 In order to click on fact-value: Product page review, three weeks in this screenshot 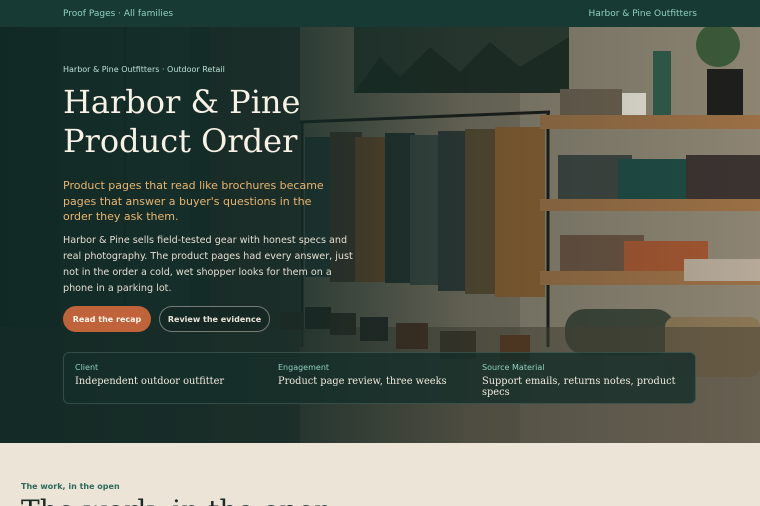, I will do `click(362, 381)`.